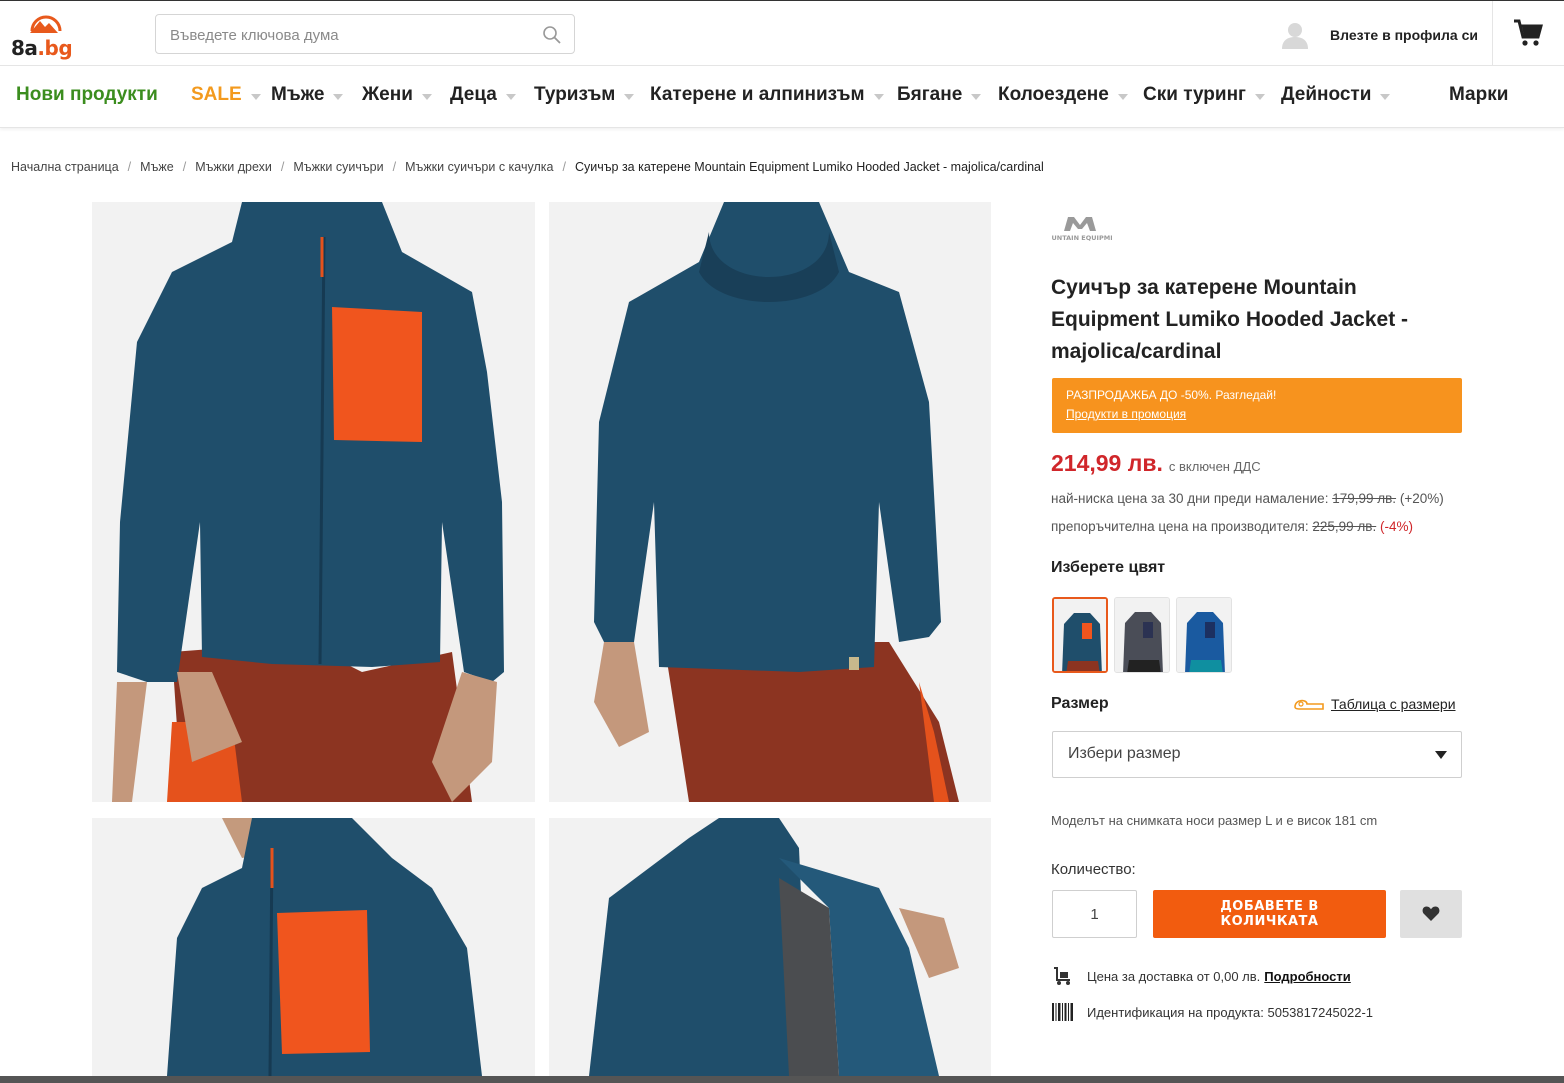  Describe the element at coordinates (1214, 466) in the screenshot. I see `vat-note: с включен ДДС` at that location.